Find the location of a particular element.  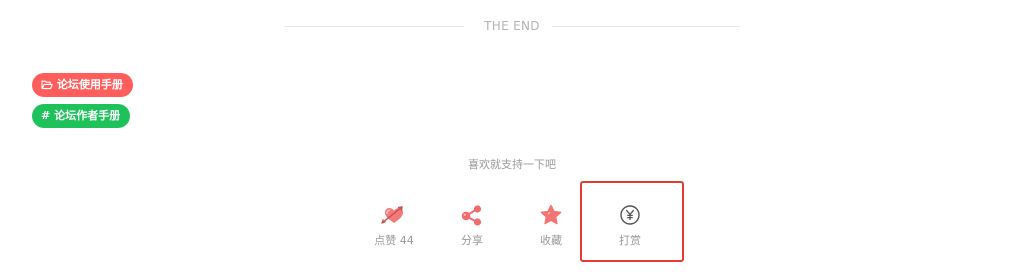

share-icon is located at coordinates (472, 215).